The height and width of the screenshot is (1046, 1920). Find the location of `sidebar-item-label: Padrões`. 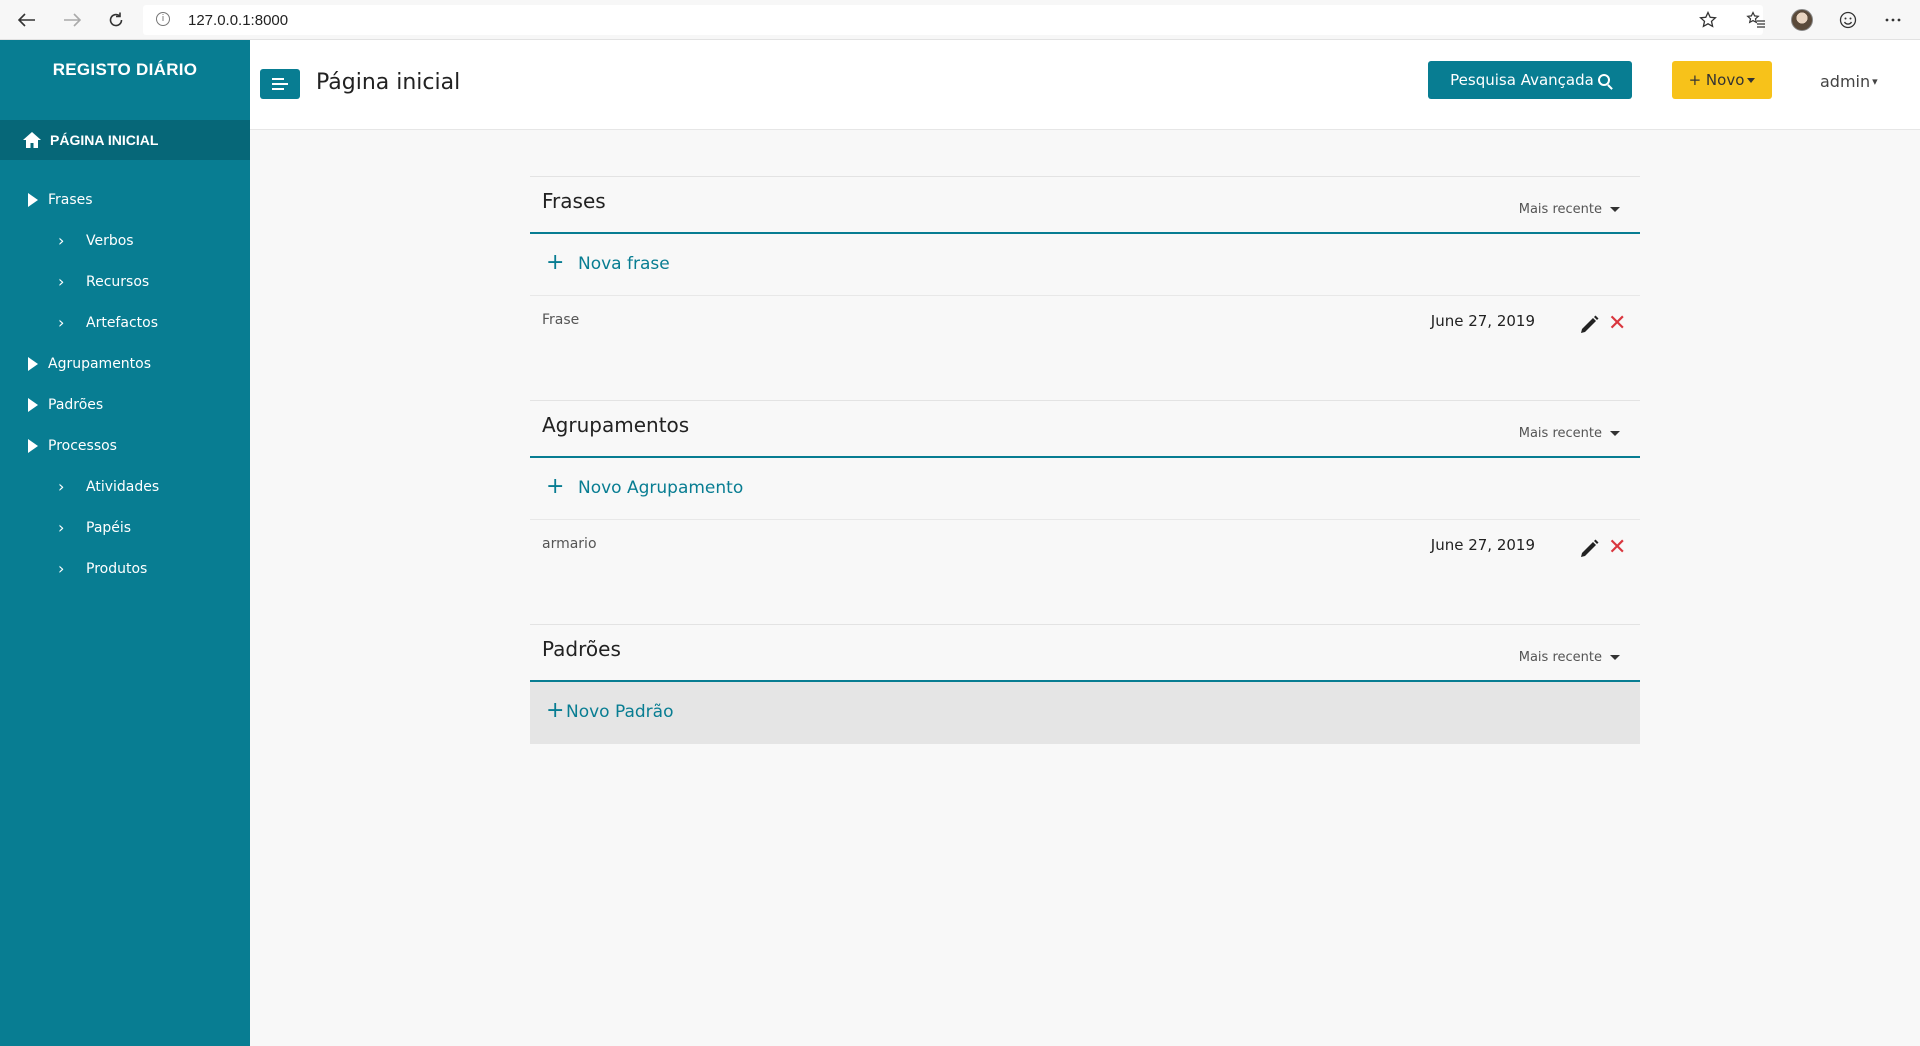

sidebar-item-label: Padrões is located at coordinates (76, 405).